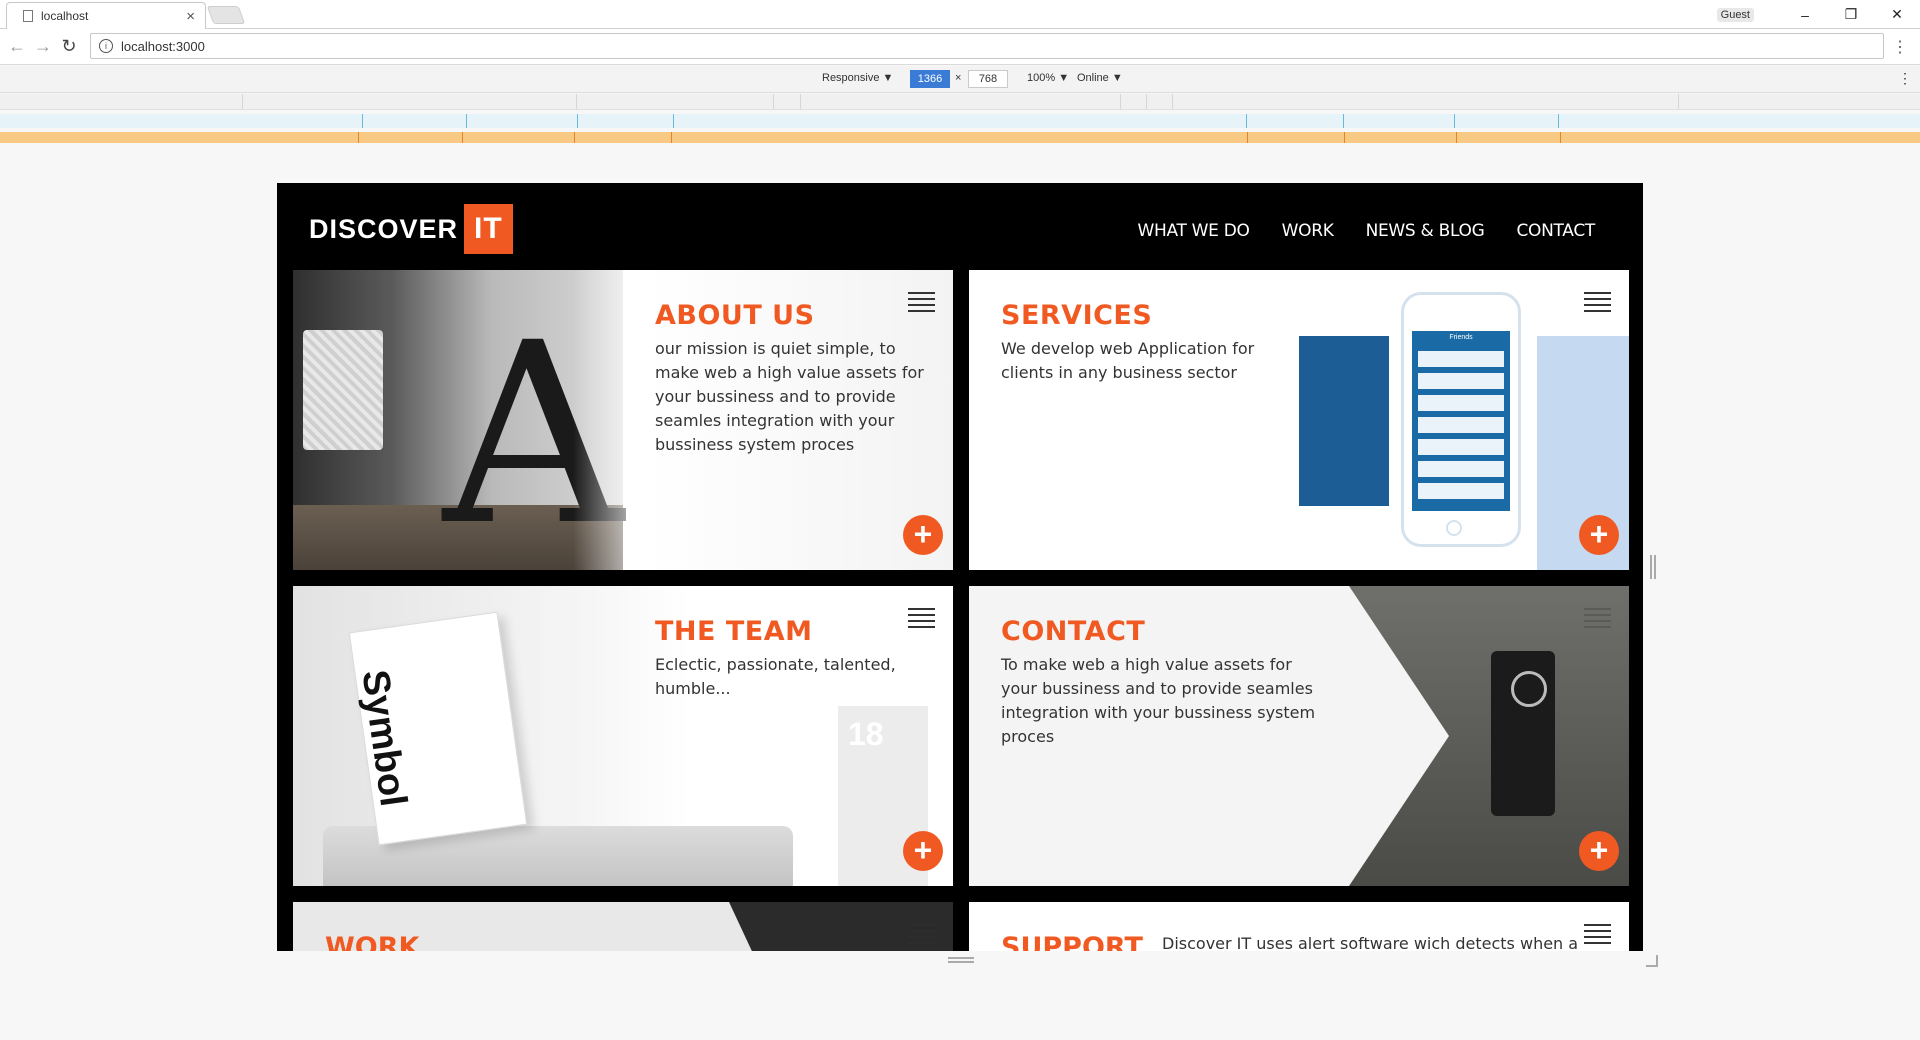 This screenshot has height=1040, width=1920. Describe the element at coordinates (1072, 941) in the screenshot. I see `support-title: SUPPORT` at that location.